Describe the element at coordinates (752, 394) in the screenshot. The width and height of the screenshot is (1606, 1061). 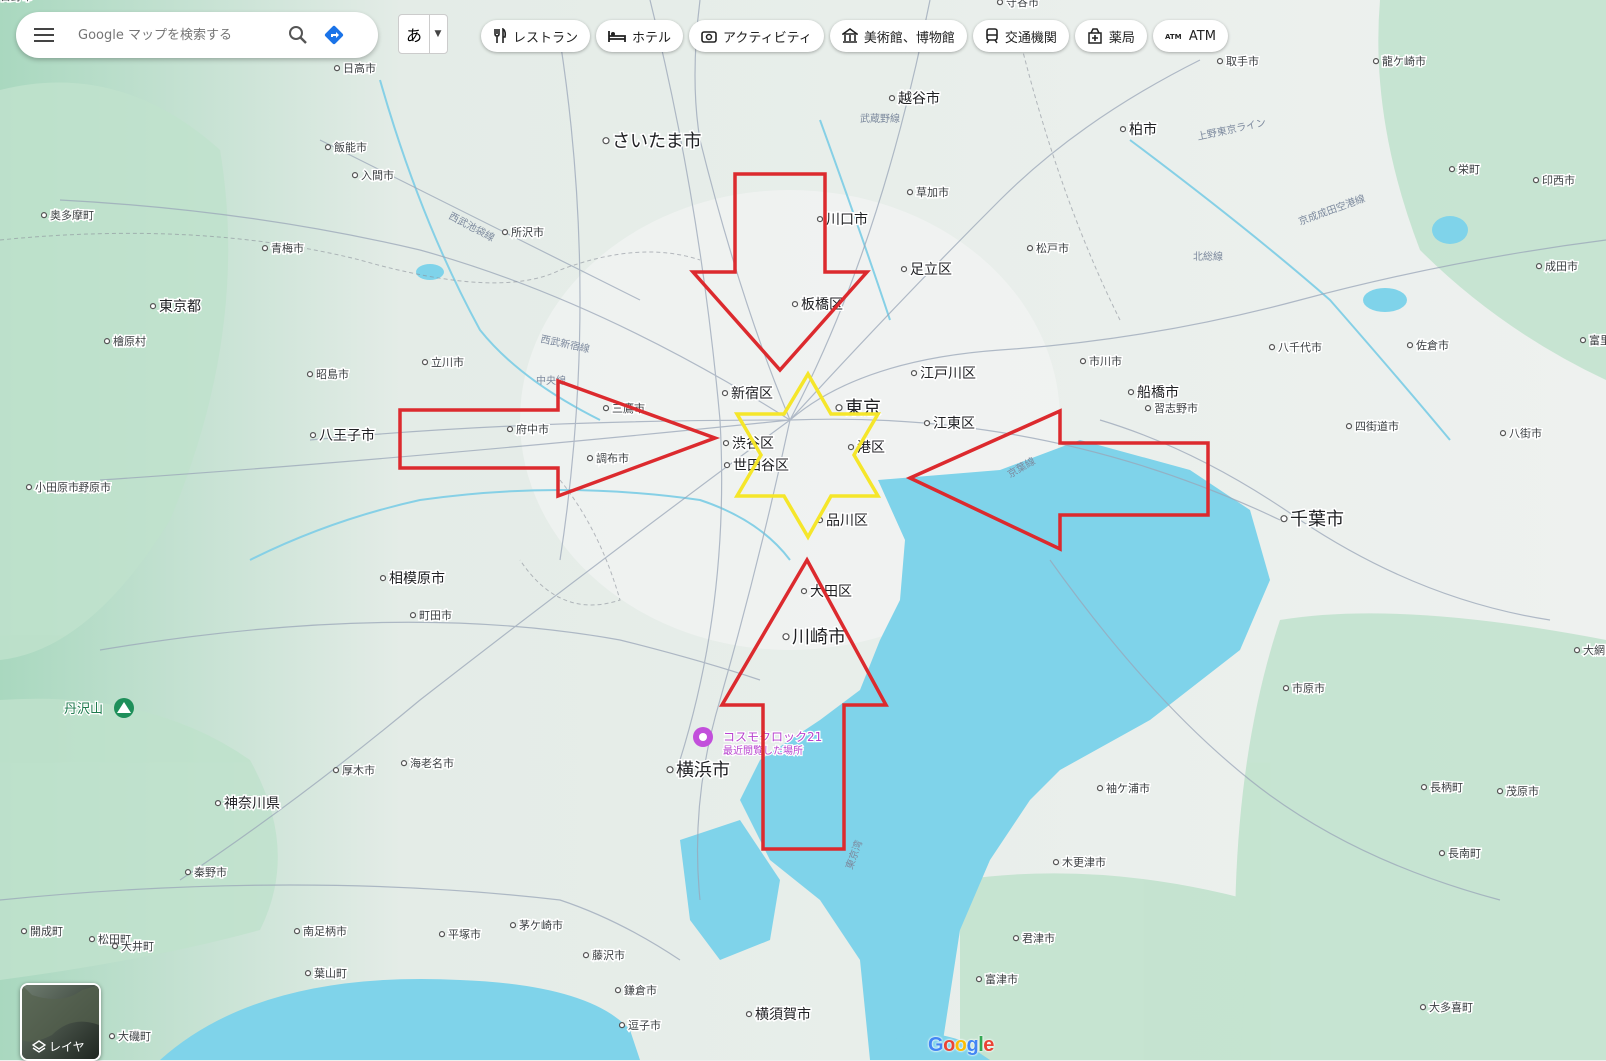
I see `place-label: 新宿区` at that location.